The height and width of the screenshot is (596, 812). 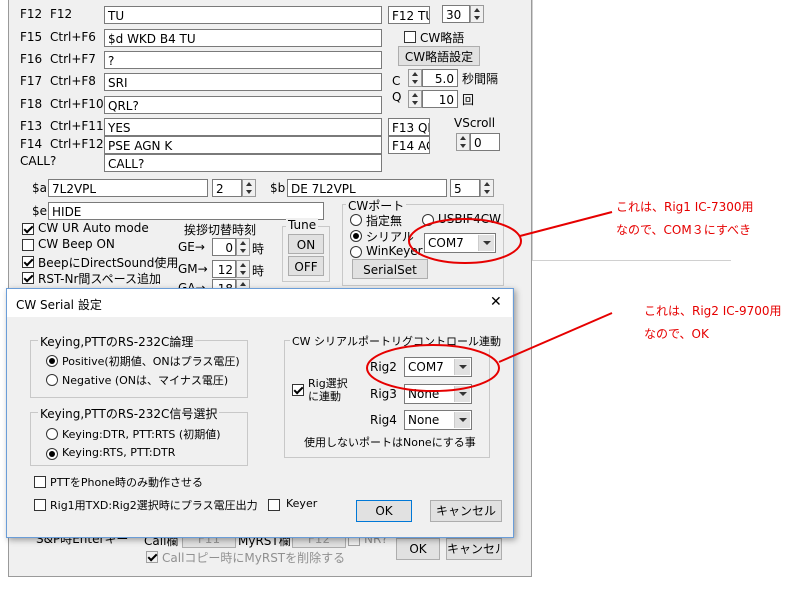 What do you see at coordinates (676, 334) in the screenshot?
I see `annotation-note2-line2: なので、OK` at bounding box center [676, 334].